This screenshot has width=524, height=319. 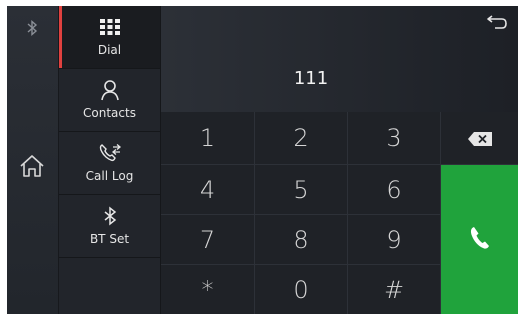 I want to click on key-8: 8, so click(x=301, y=240).